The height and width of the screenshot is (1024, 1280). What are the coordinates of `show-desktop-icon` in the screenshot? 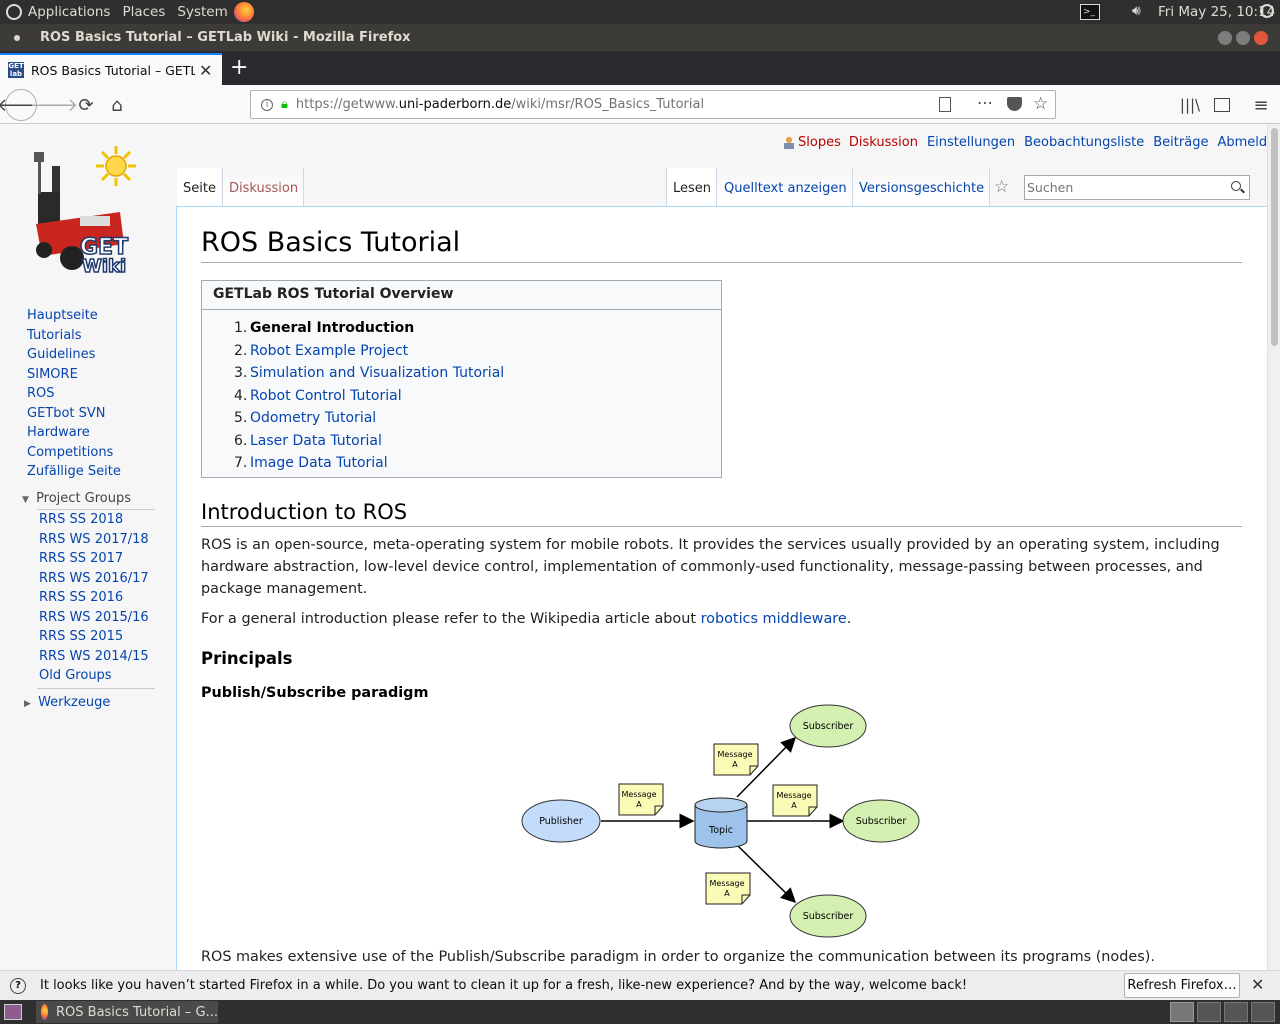 It's located at (13, 1012).